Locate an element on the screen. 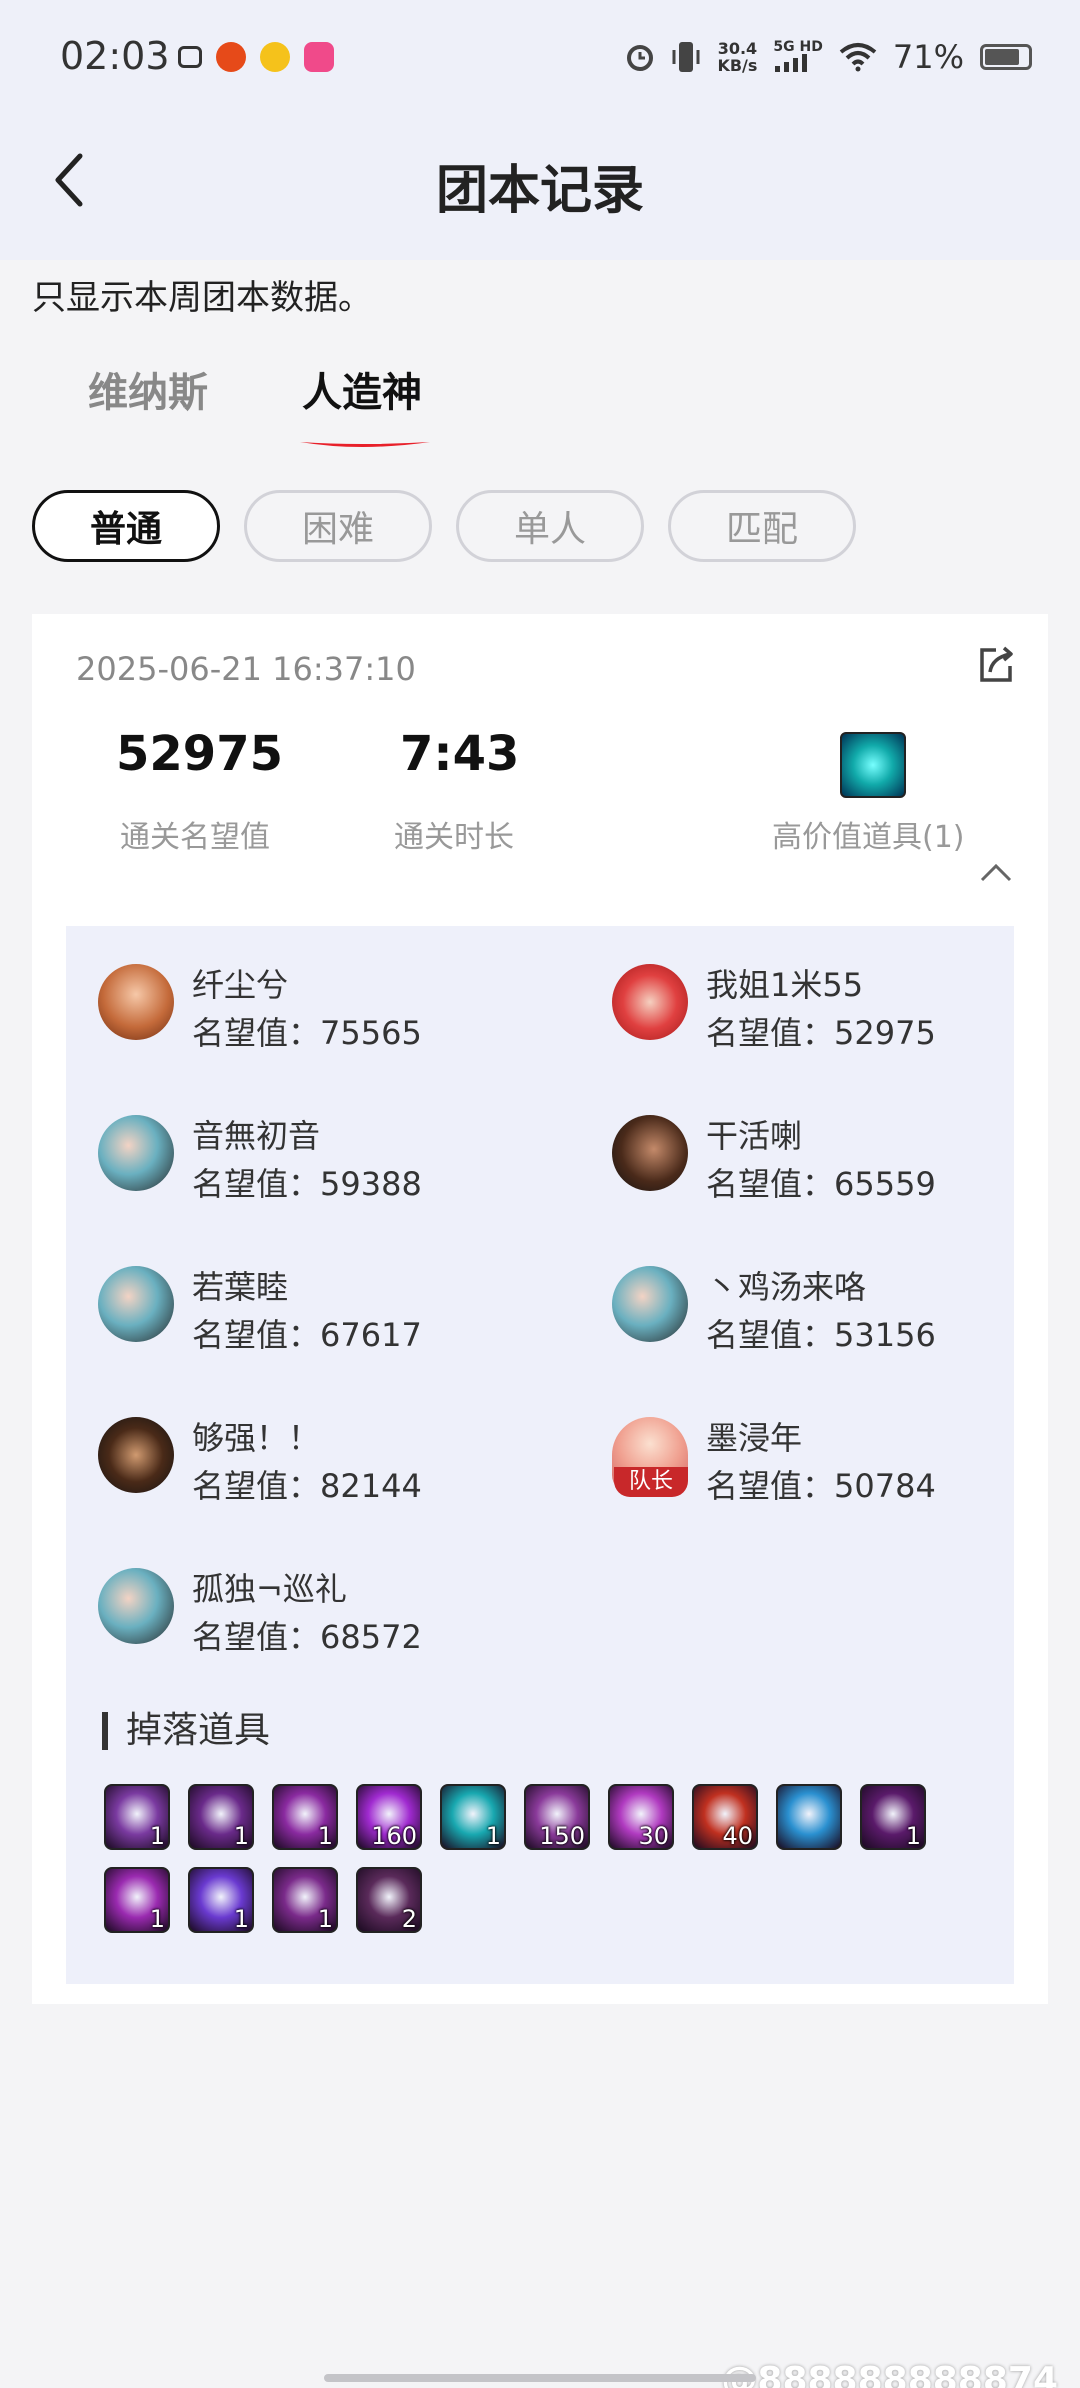  item-count: 30 is located at coordinates (653, 1836).